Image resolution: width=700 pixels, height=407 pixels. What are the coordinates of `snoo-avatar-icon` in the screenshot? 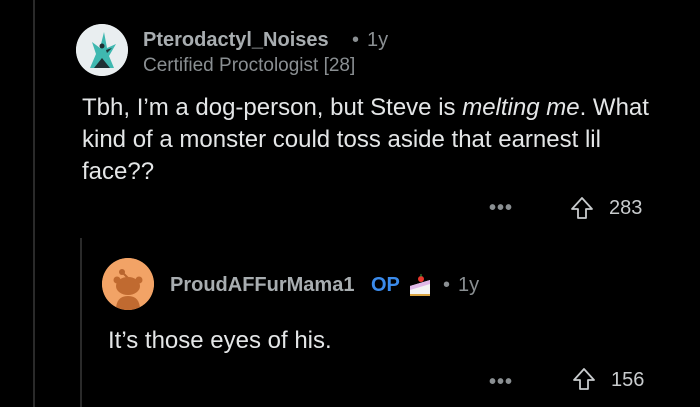 It's located at (128, 284).